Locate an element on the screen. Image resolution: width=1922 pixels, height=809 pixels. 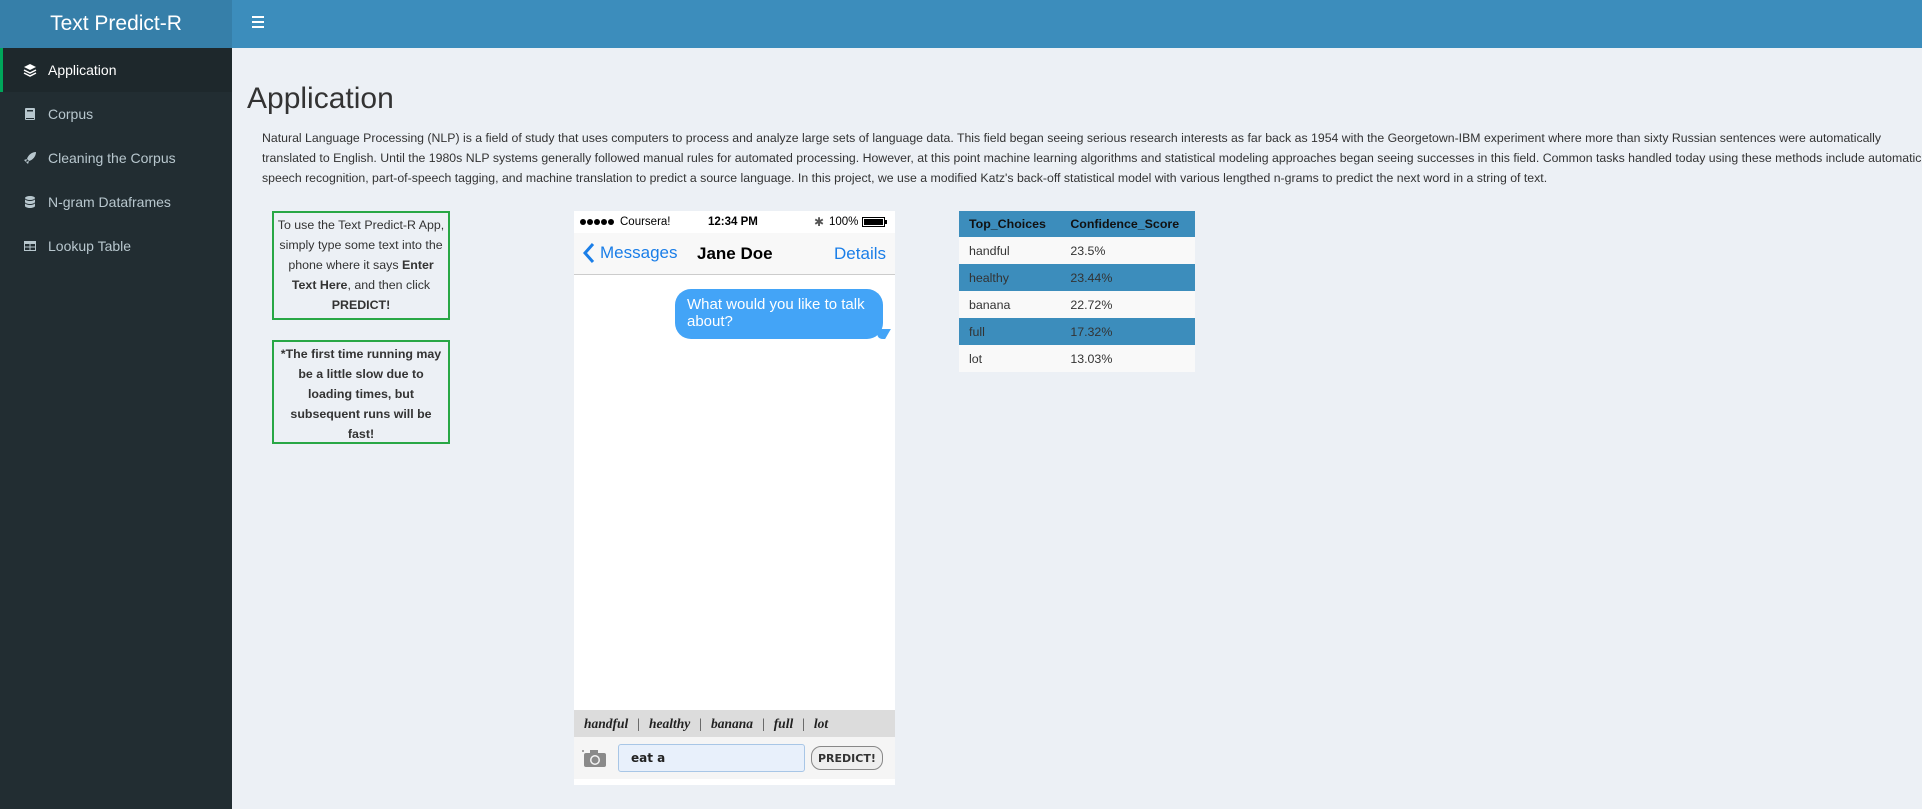
chat-area: What would you like to talk about? is located at coordinates (734, 492).